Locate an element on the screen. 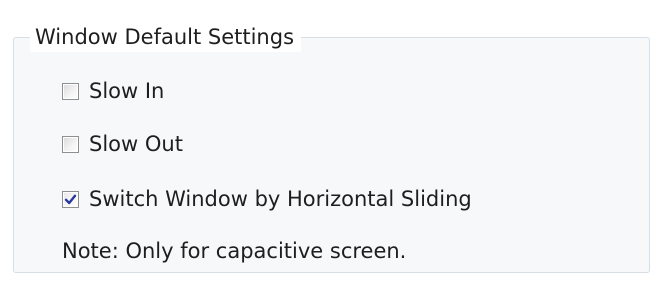 The image size is (654, 286). slow-out-checkbox is located at coordinates (70, 144).